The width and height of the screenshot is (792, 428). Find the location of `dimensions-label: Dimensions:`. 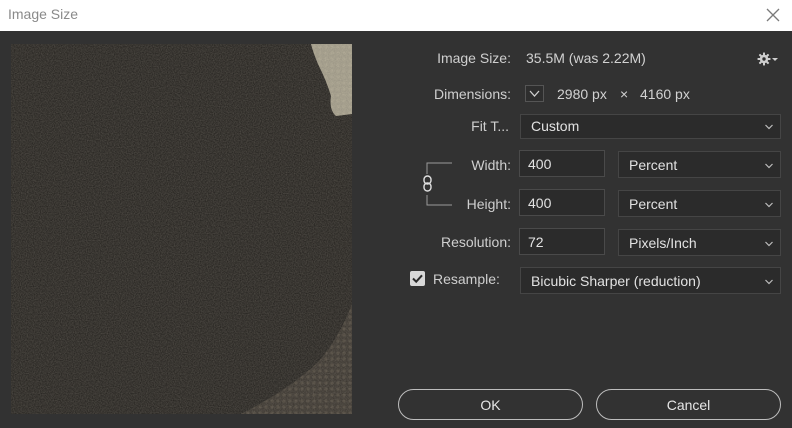

dimensions-label: Dimensions: is located at coordinates (472, 94).